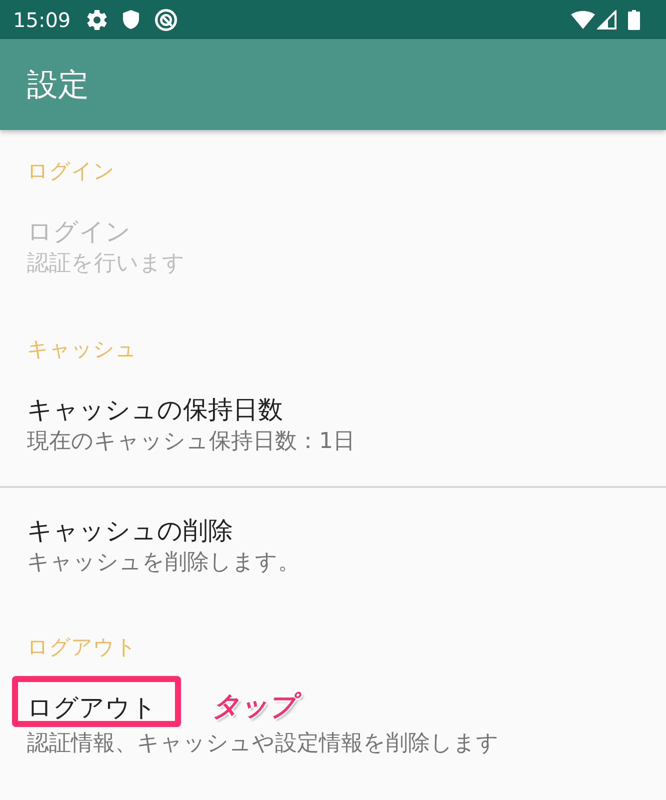 The width and height of the screenshot is (666, 800). I want to click on tap-label: タップ, so click(255, 708).